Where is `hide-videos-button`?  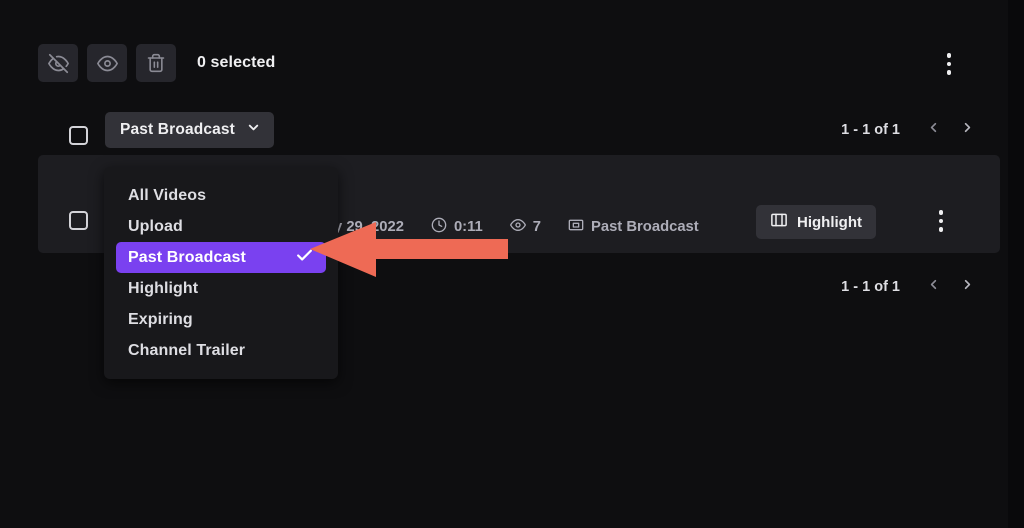 hide-videos-button is located at coordinates (58, 63).